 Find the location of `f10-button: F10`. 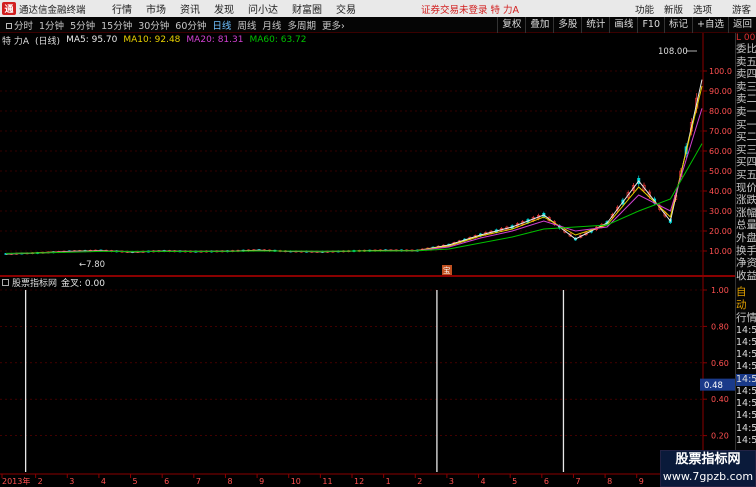

f10-button: F10 is located at coordinates (650, 25).